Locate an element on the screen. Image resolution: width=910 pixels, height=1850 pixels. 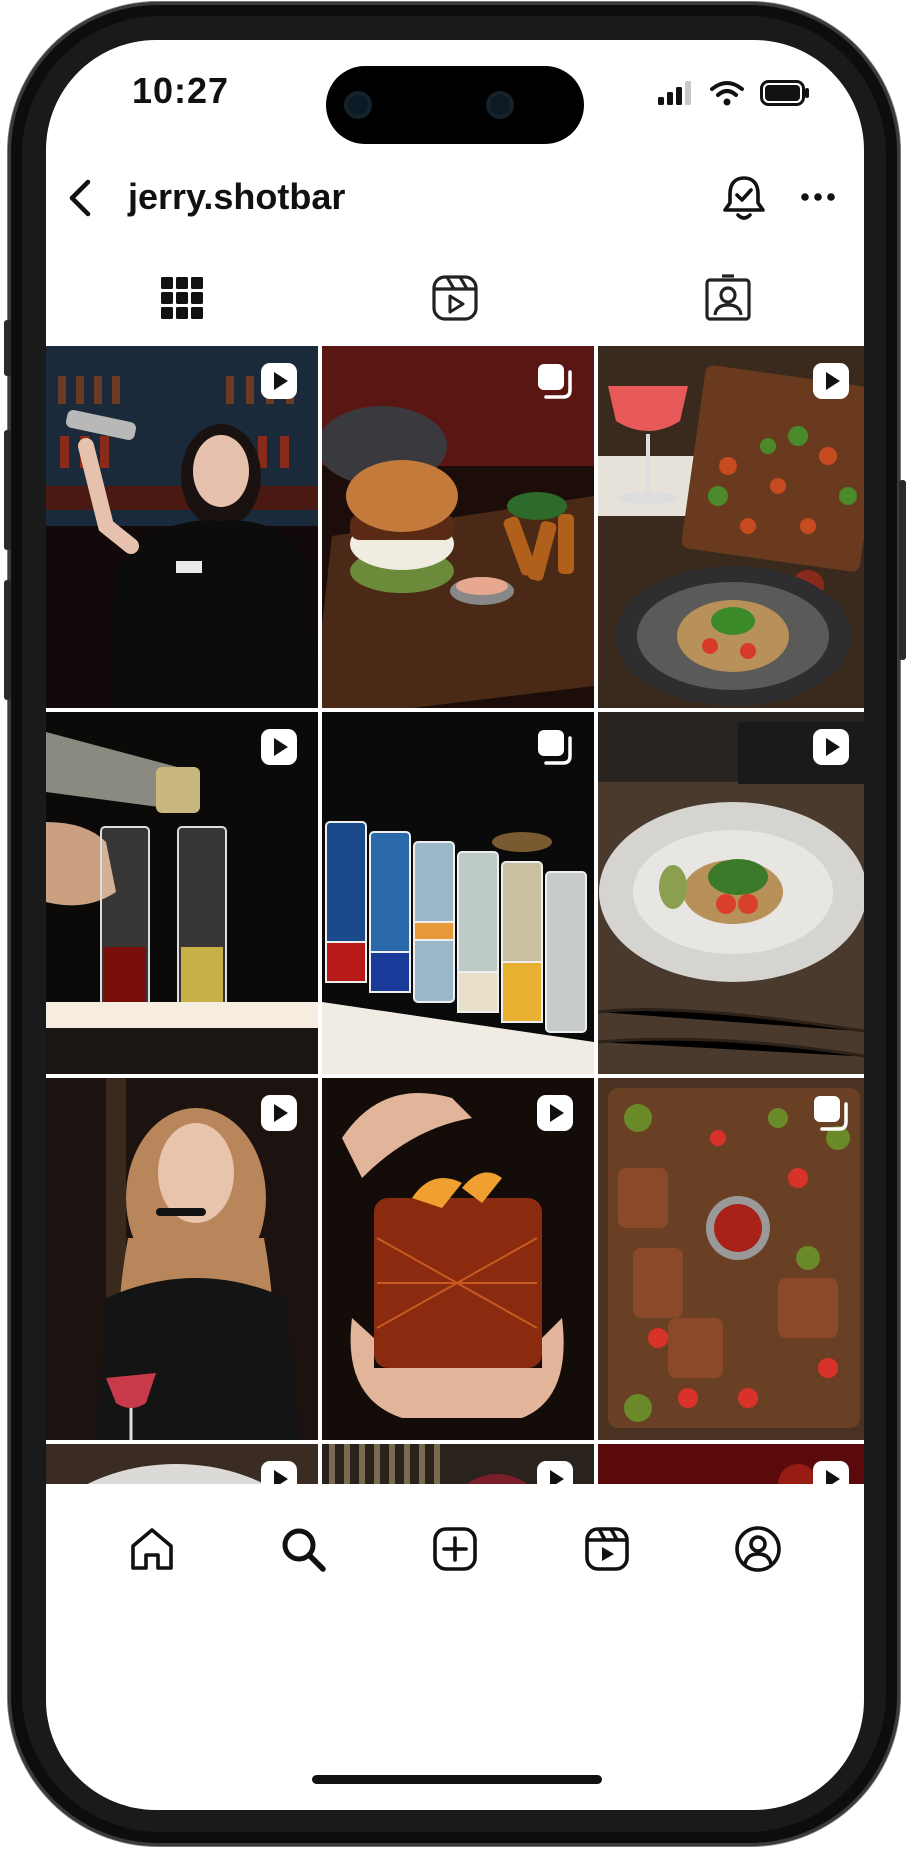
more-options-icon is located at coordinates (818, 197).